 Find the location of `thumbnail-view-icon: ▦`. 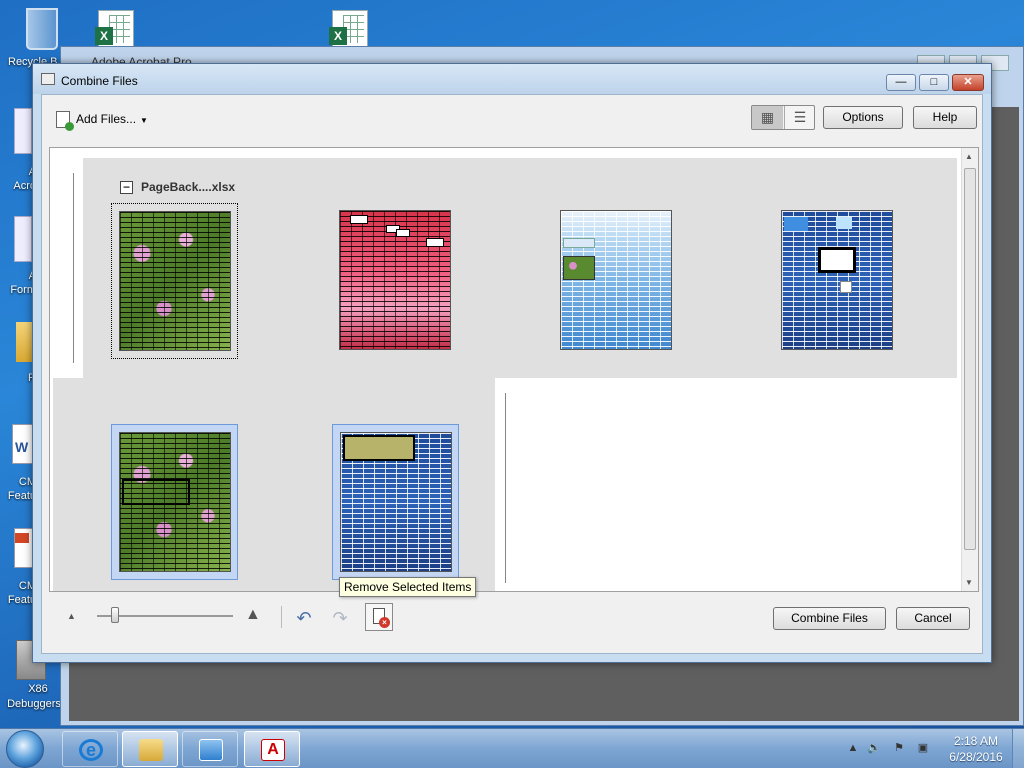

thumbnail-view-icon: ▦ is located at coordinates (767, 117).